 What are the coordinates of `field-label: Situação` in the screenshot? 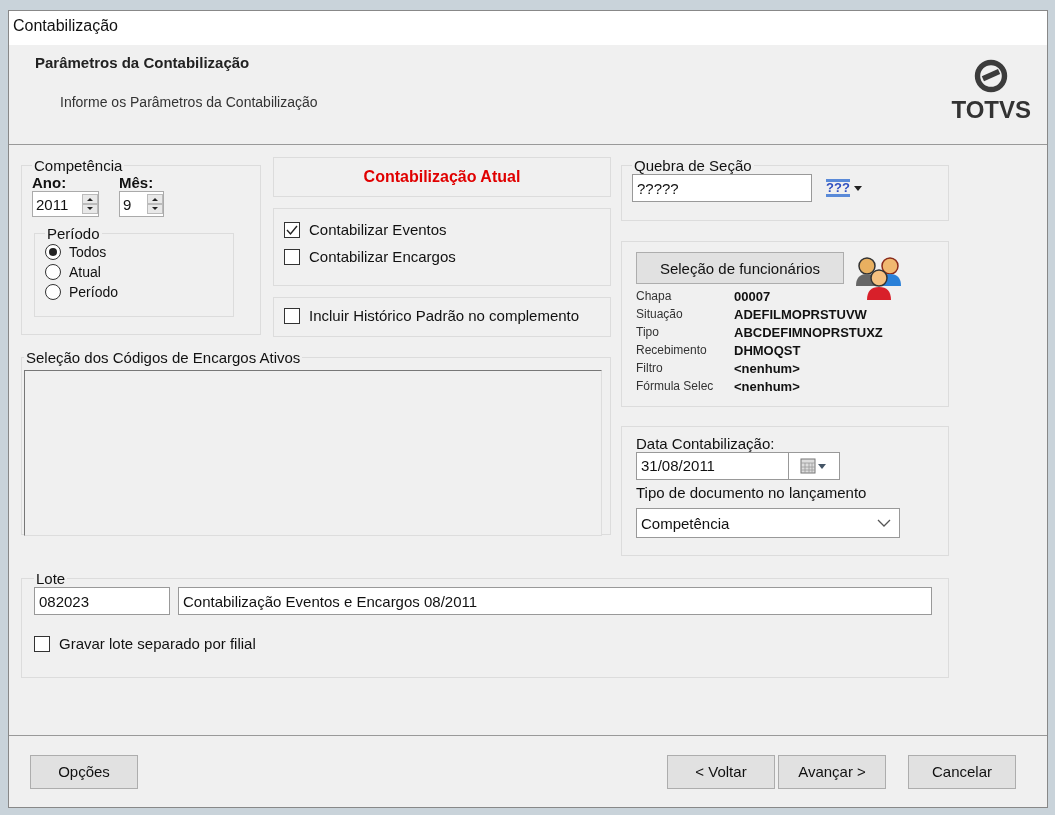 It's located at (660, 314).